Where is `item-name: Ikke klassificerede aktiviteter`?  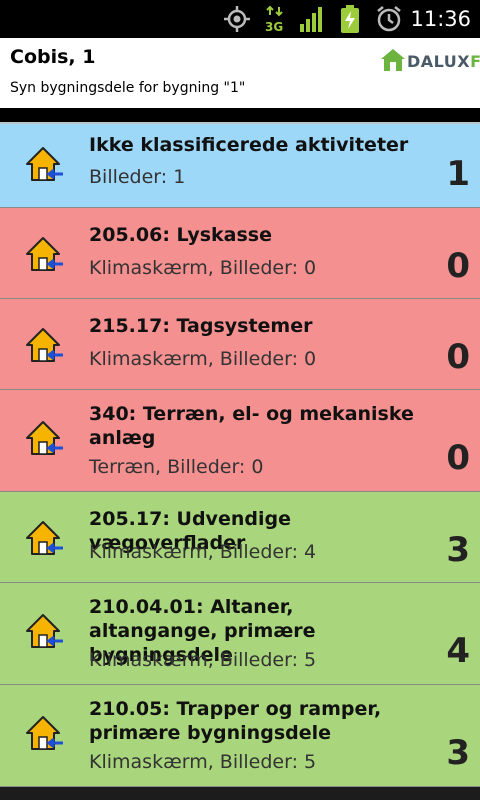 item-name: Ikke klassificerede aktiviteter is located at coordinates (249, 145).